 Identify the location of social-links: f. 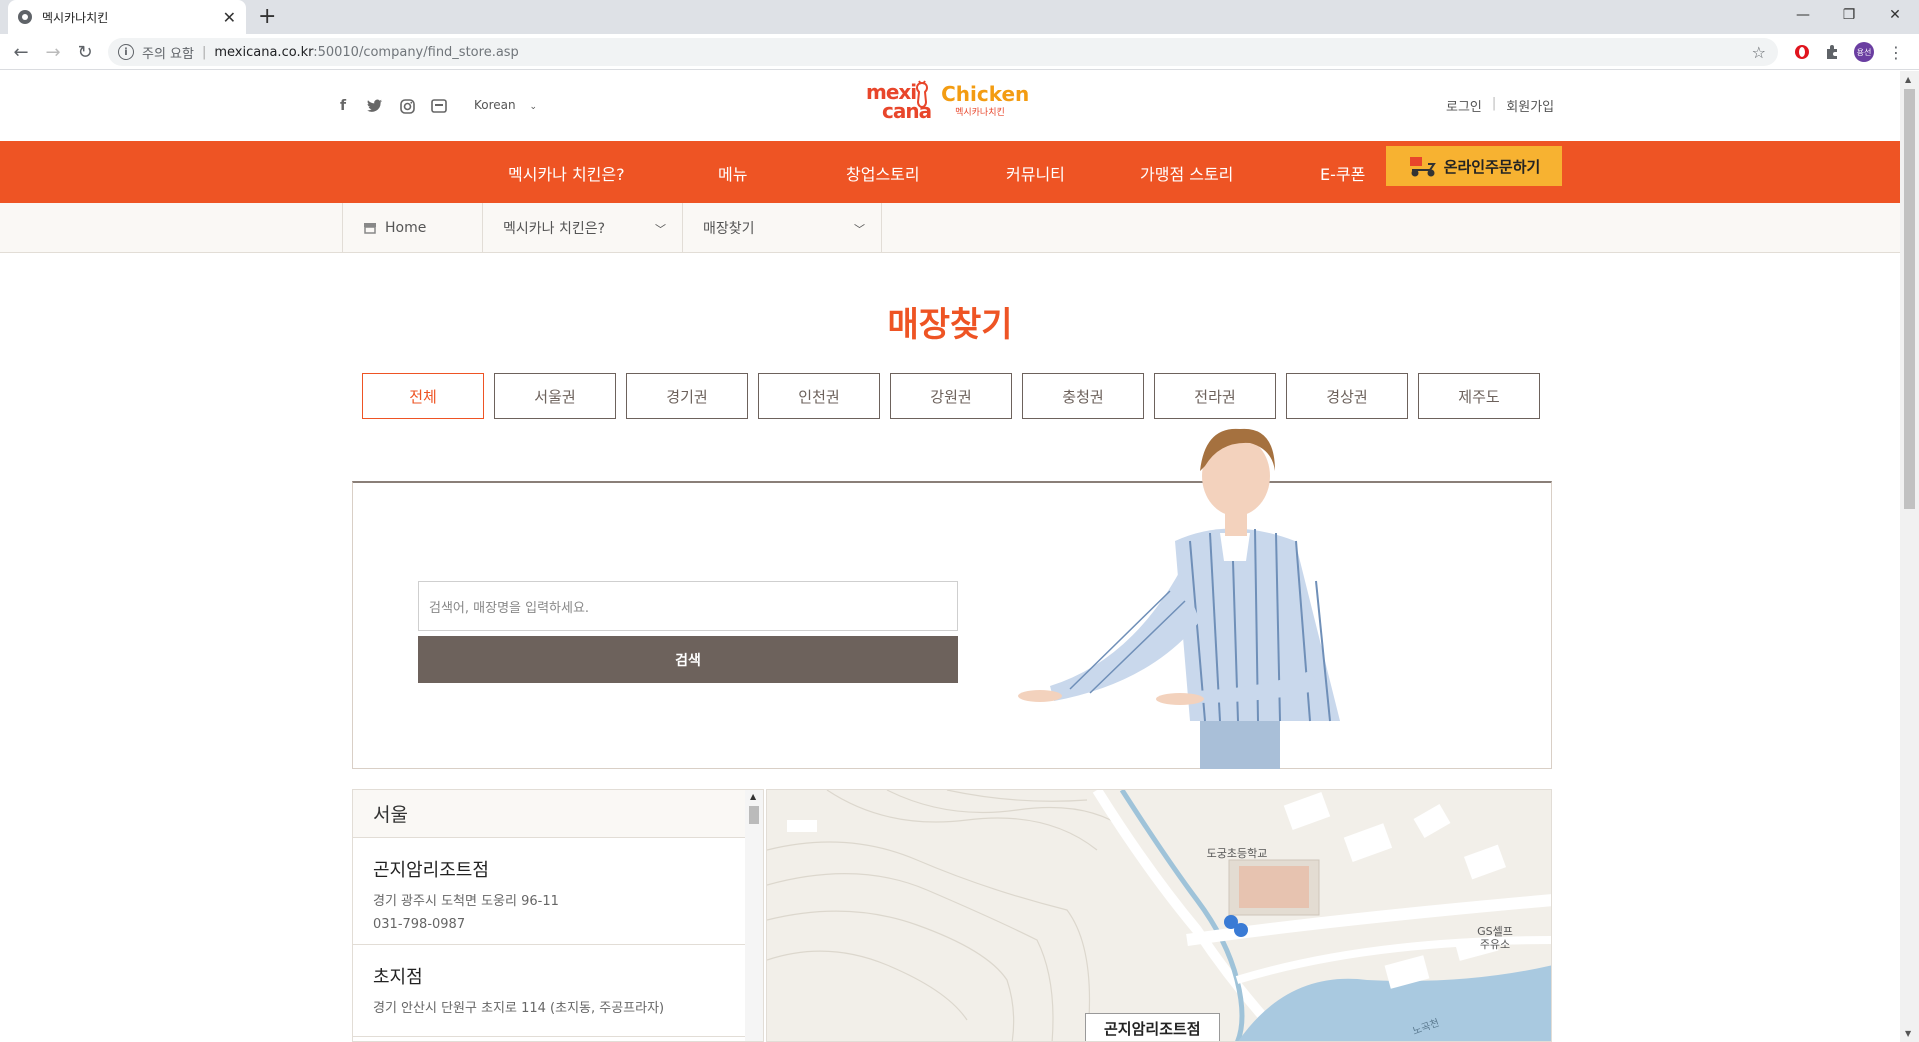
(391, 106).